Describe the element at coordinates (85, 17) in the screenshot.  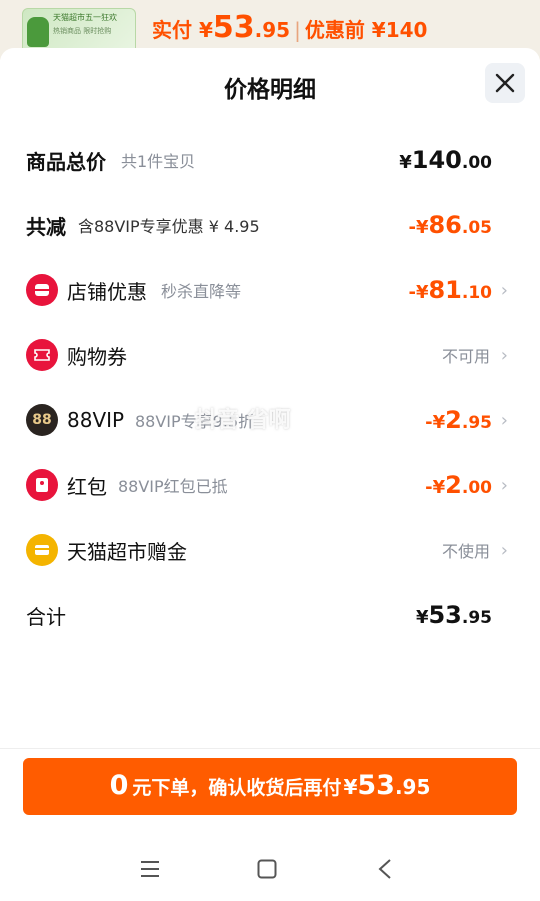
I see `thumbnail-label: 天猫超市五一狂欢` at that location.